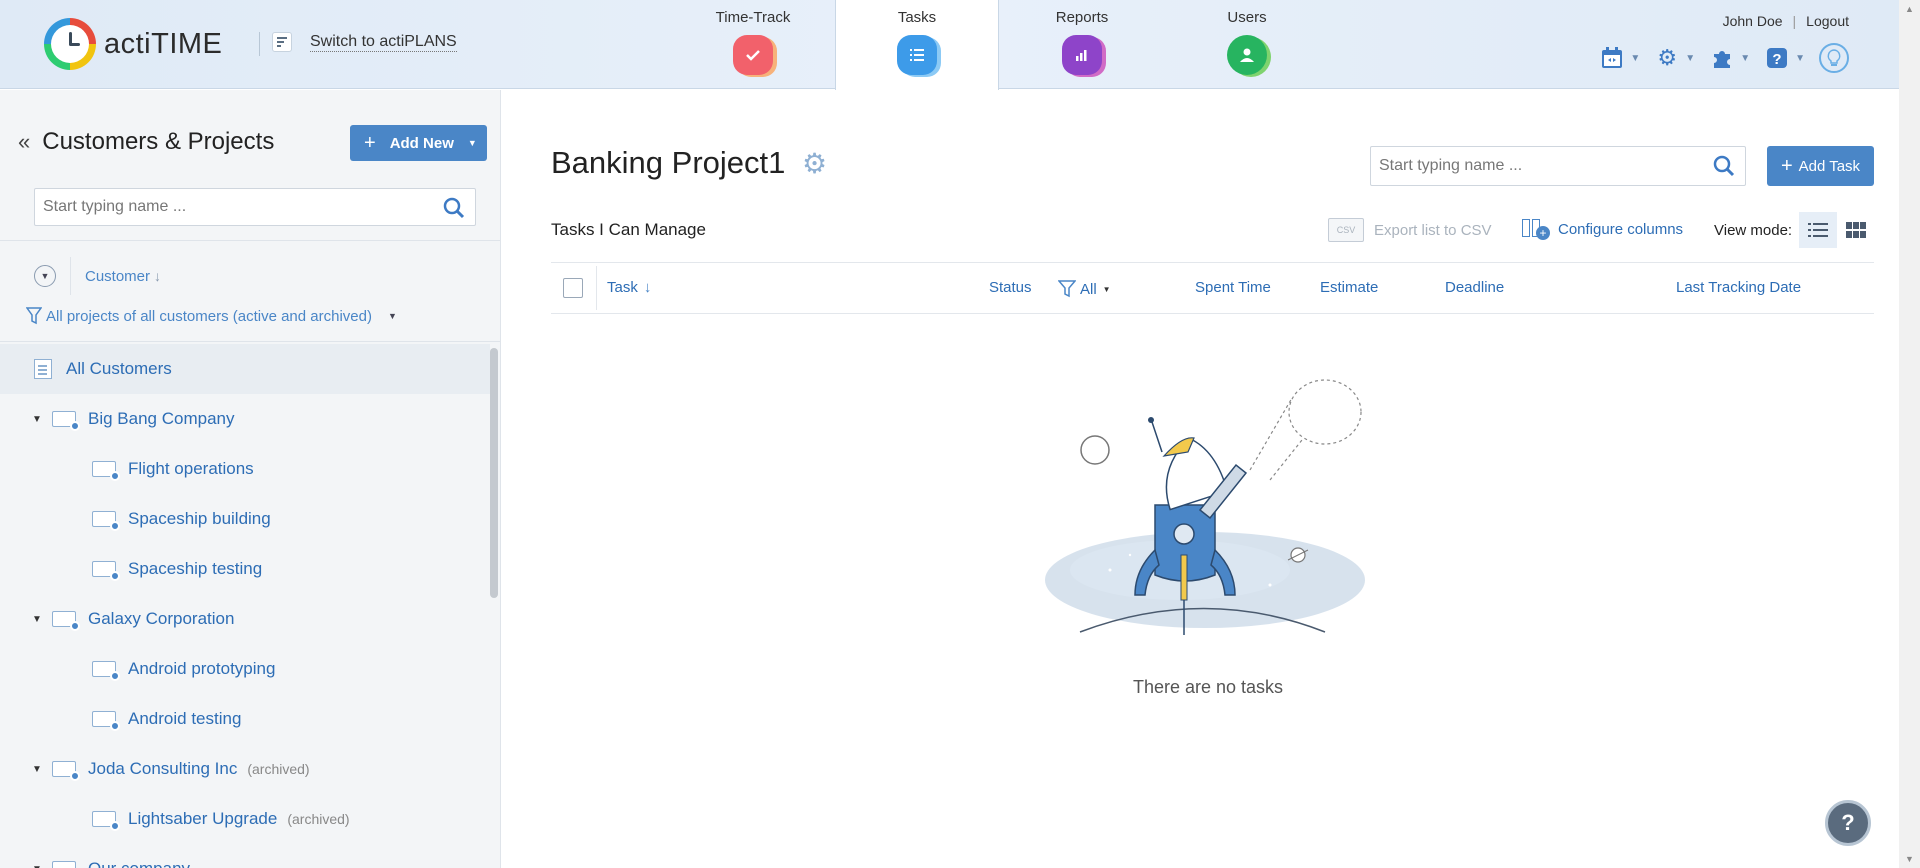 Image resolution: width=1920 pixels, height=868 pixels. Describe the element at coordinates (24, 142) in the screenshot. I see `collapse-panel-icon: «` at that location.